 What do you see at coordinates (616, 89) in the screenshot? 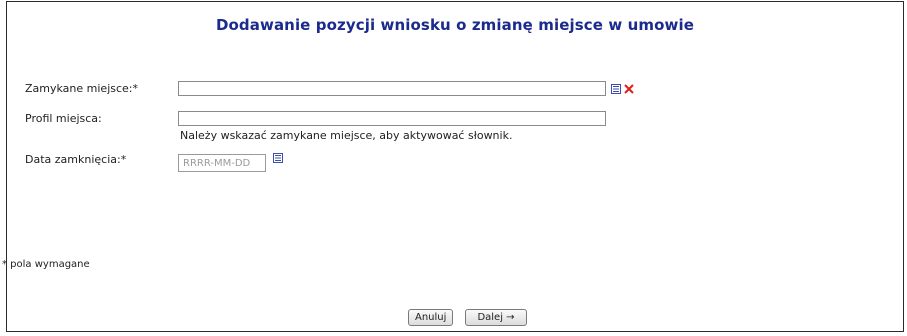
I see `list-icon` at bounding box center [616, 89].